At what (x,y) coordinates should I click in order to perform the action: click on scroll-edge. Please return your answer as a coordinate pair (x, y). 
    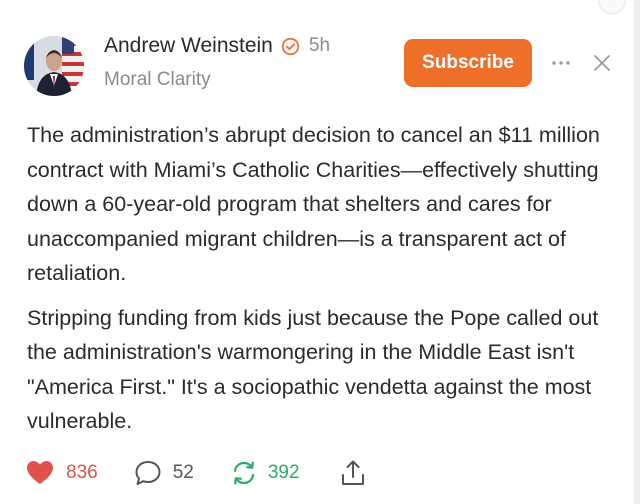
    Looking at the image, I should click on (637, 252).